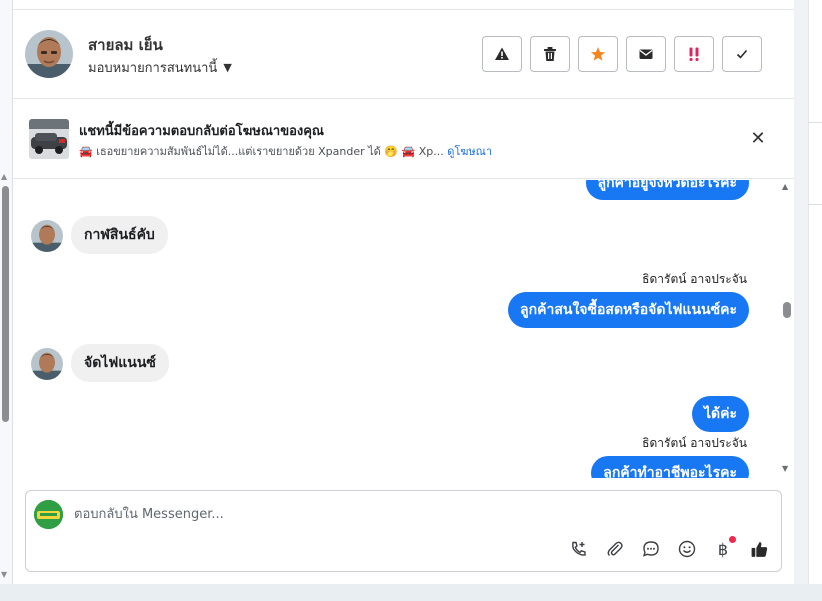 This screenshot has width=822, height=601. I want to click on notification-dot, so click(732, 539).